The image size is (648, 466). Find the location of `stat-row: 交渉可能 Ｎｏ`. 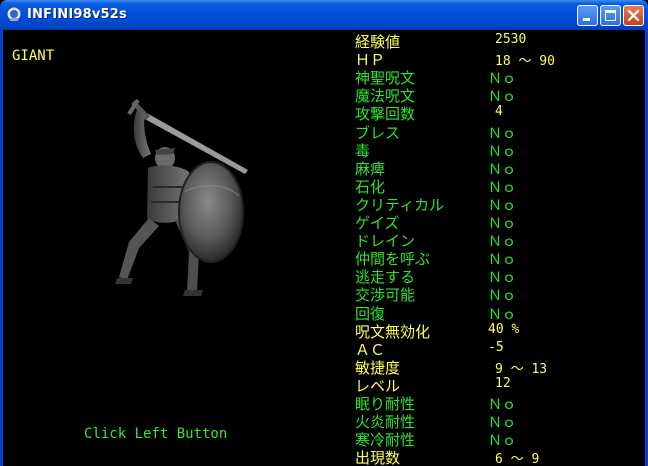

stat-row: 交渉可能 Ｎｏ is located at coordinates (500, 295).